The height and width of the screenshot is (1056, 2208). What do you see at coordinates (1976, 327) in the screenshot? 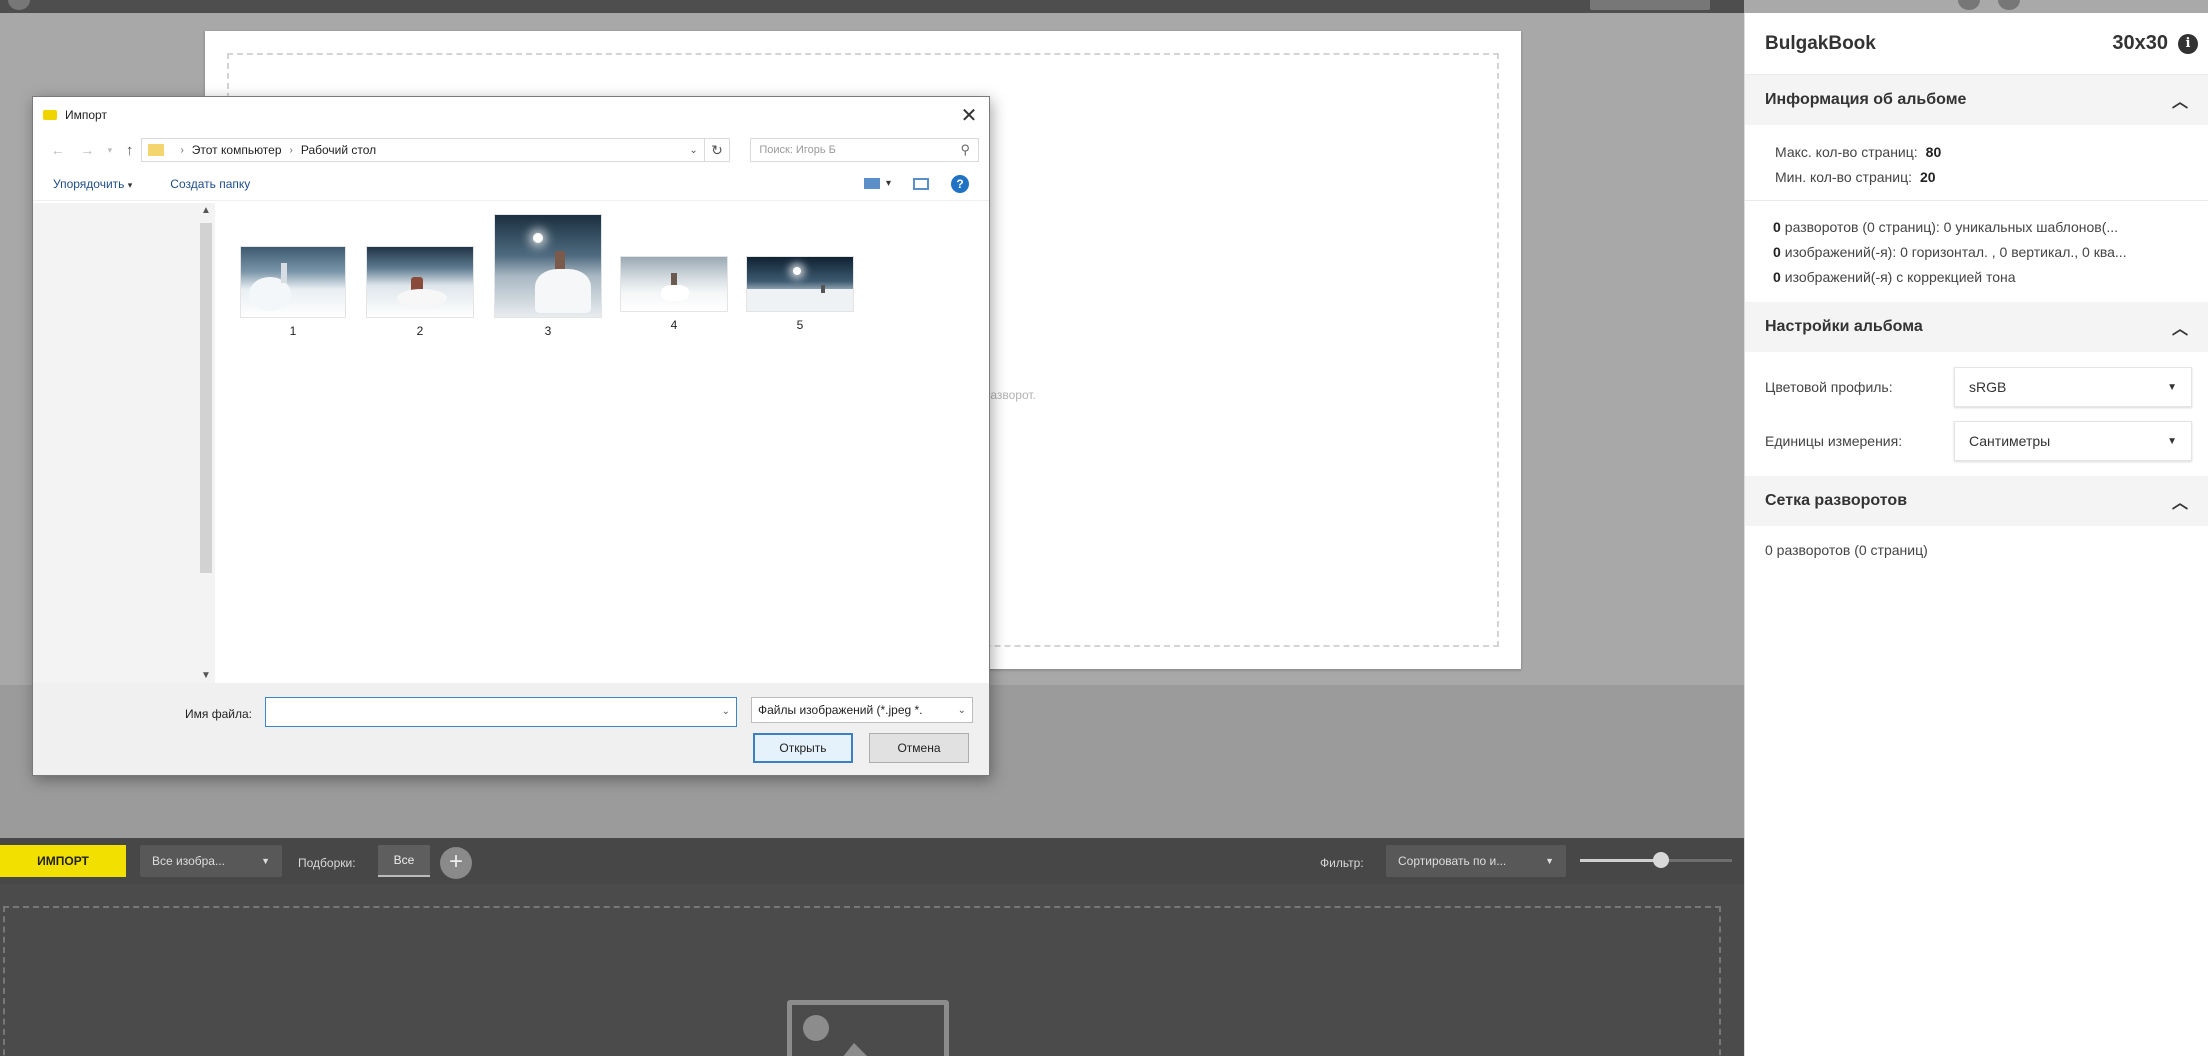
I see `section-album-settings-header: Настройки альбома ︿` at bounding box center [1976, 327].